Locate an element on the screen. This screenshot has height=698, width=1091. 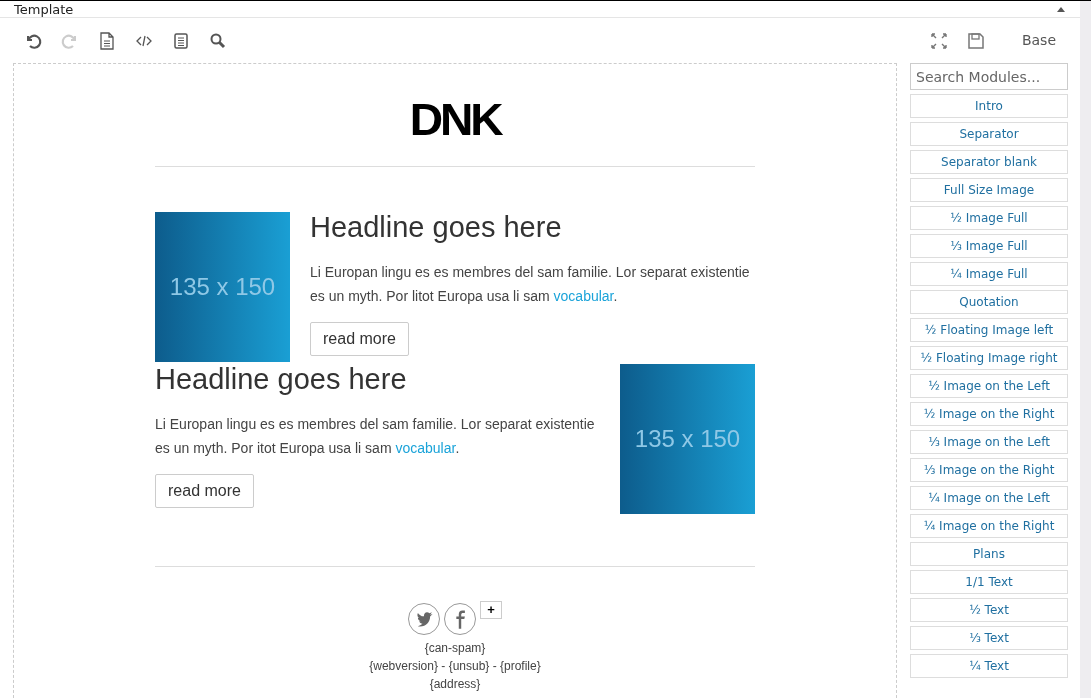
body-text: Li Europan lingu es es membres del sam familie. Lor separat existentie es un myth. Por litot Europa usa li sam vocabular. is located at coordinates (530, 284).